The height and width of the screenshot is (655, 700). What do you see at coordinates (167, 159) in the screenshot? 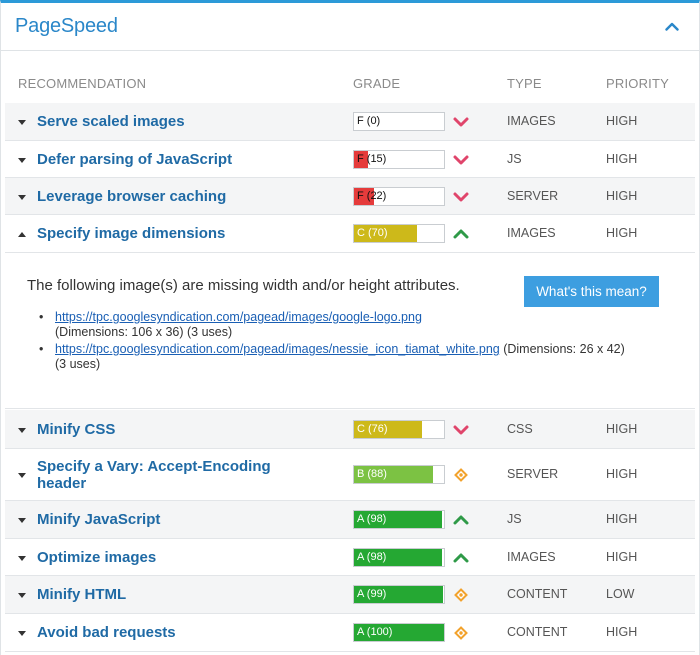
I see `recommendation-title: Defer parsing of JavaScript` at bounding box center [167, 159].